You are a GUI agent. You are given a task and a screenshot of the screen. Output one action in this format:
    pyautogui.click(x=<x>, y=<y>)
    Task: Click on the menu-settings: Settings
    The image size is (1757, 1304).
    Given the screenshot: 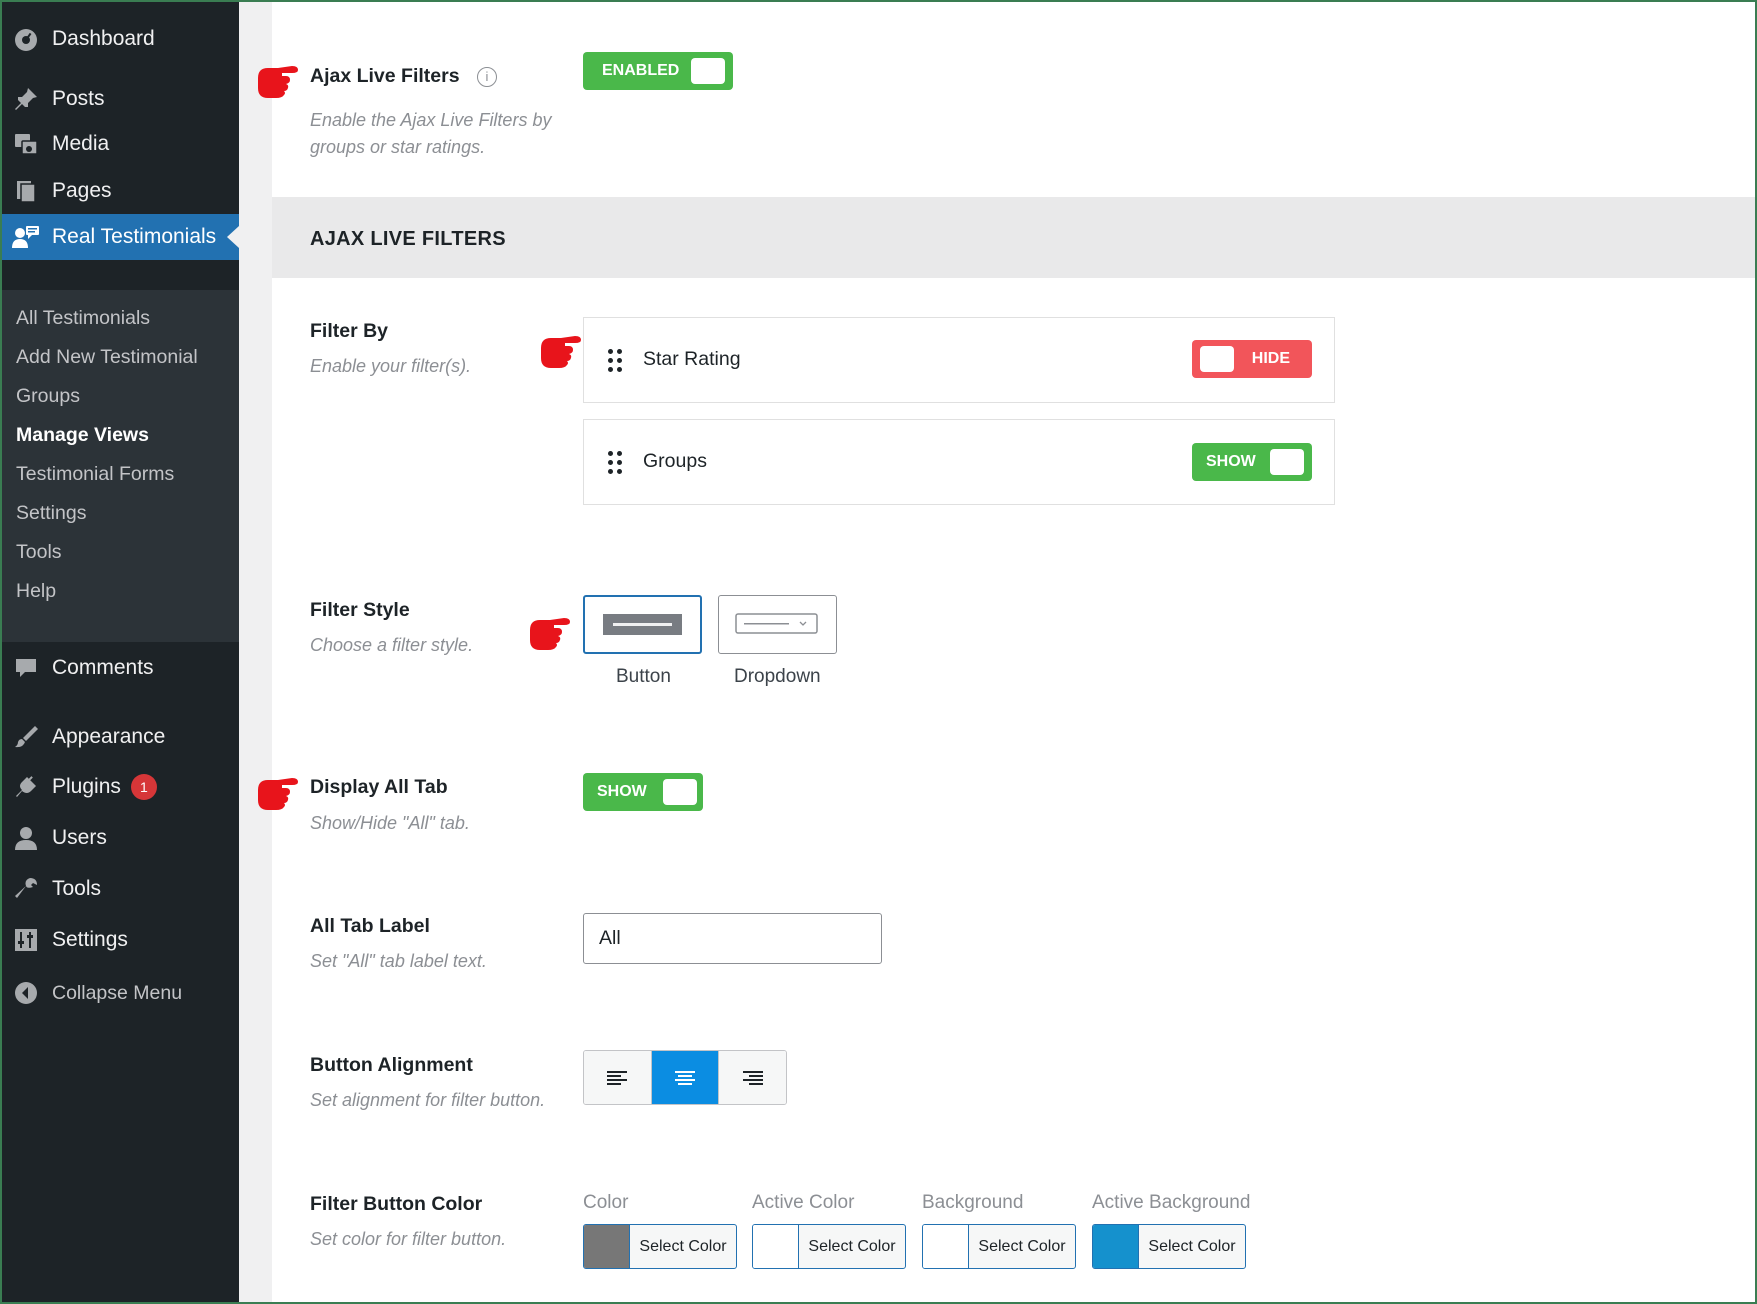 What is the action you would take?
    pyautogui.click(x=119, y=940)
    